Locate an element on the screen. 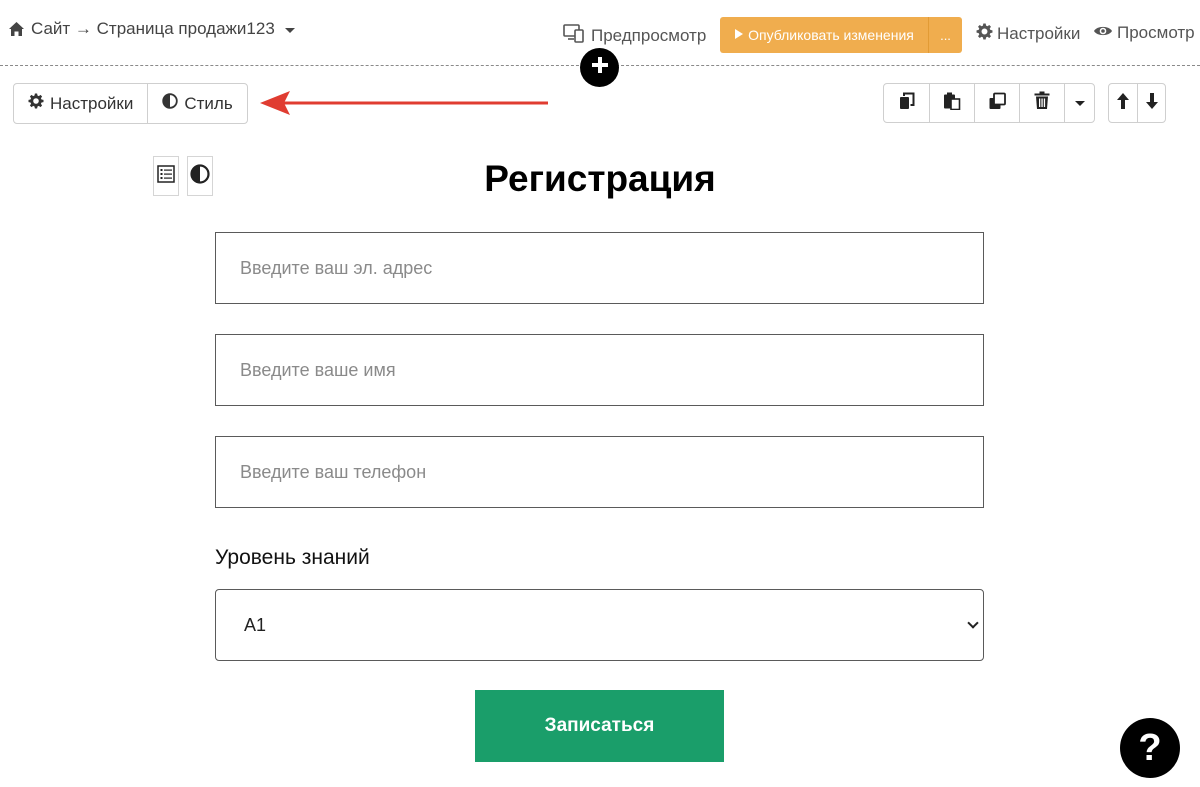 The image size is (1200, 787). tab-settings: Настройки is located at coordinates (80, 103).